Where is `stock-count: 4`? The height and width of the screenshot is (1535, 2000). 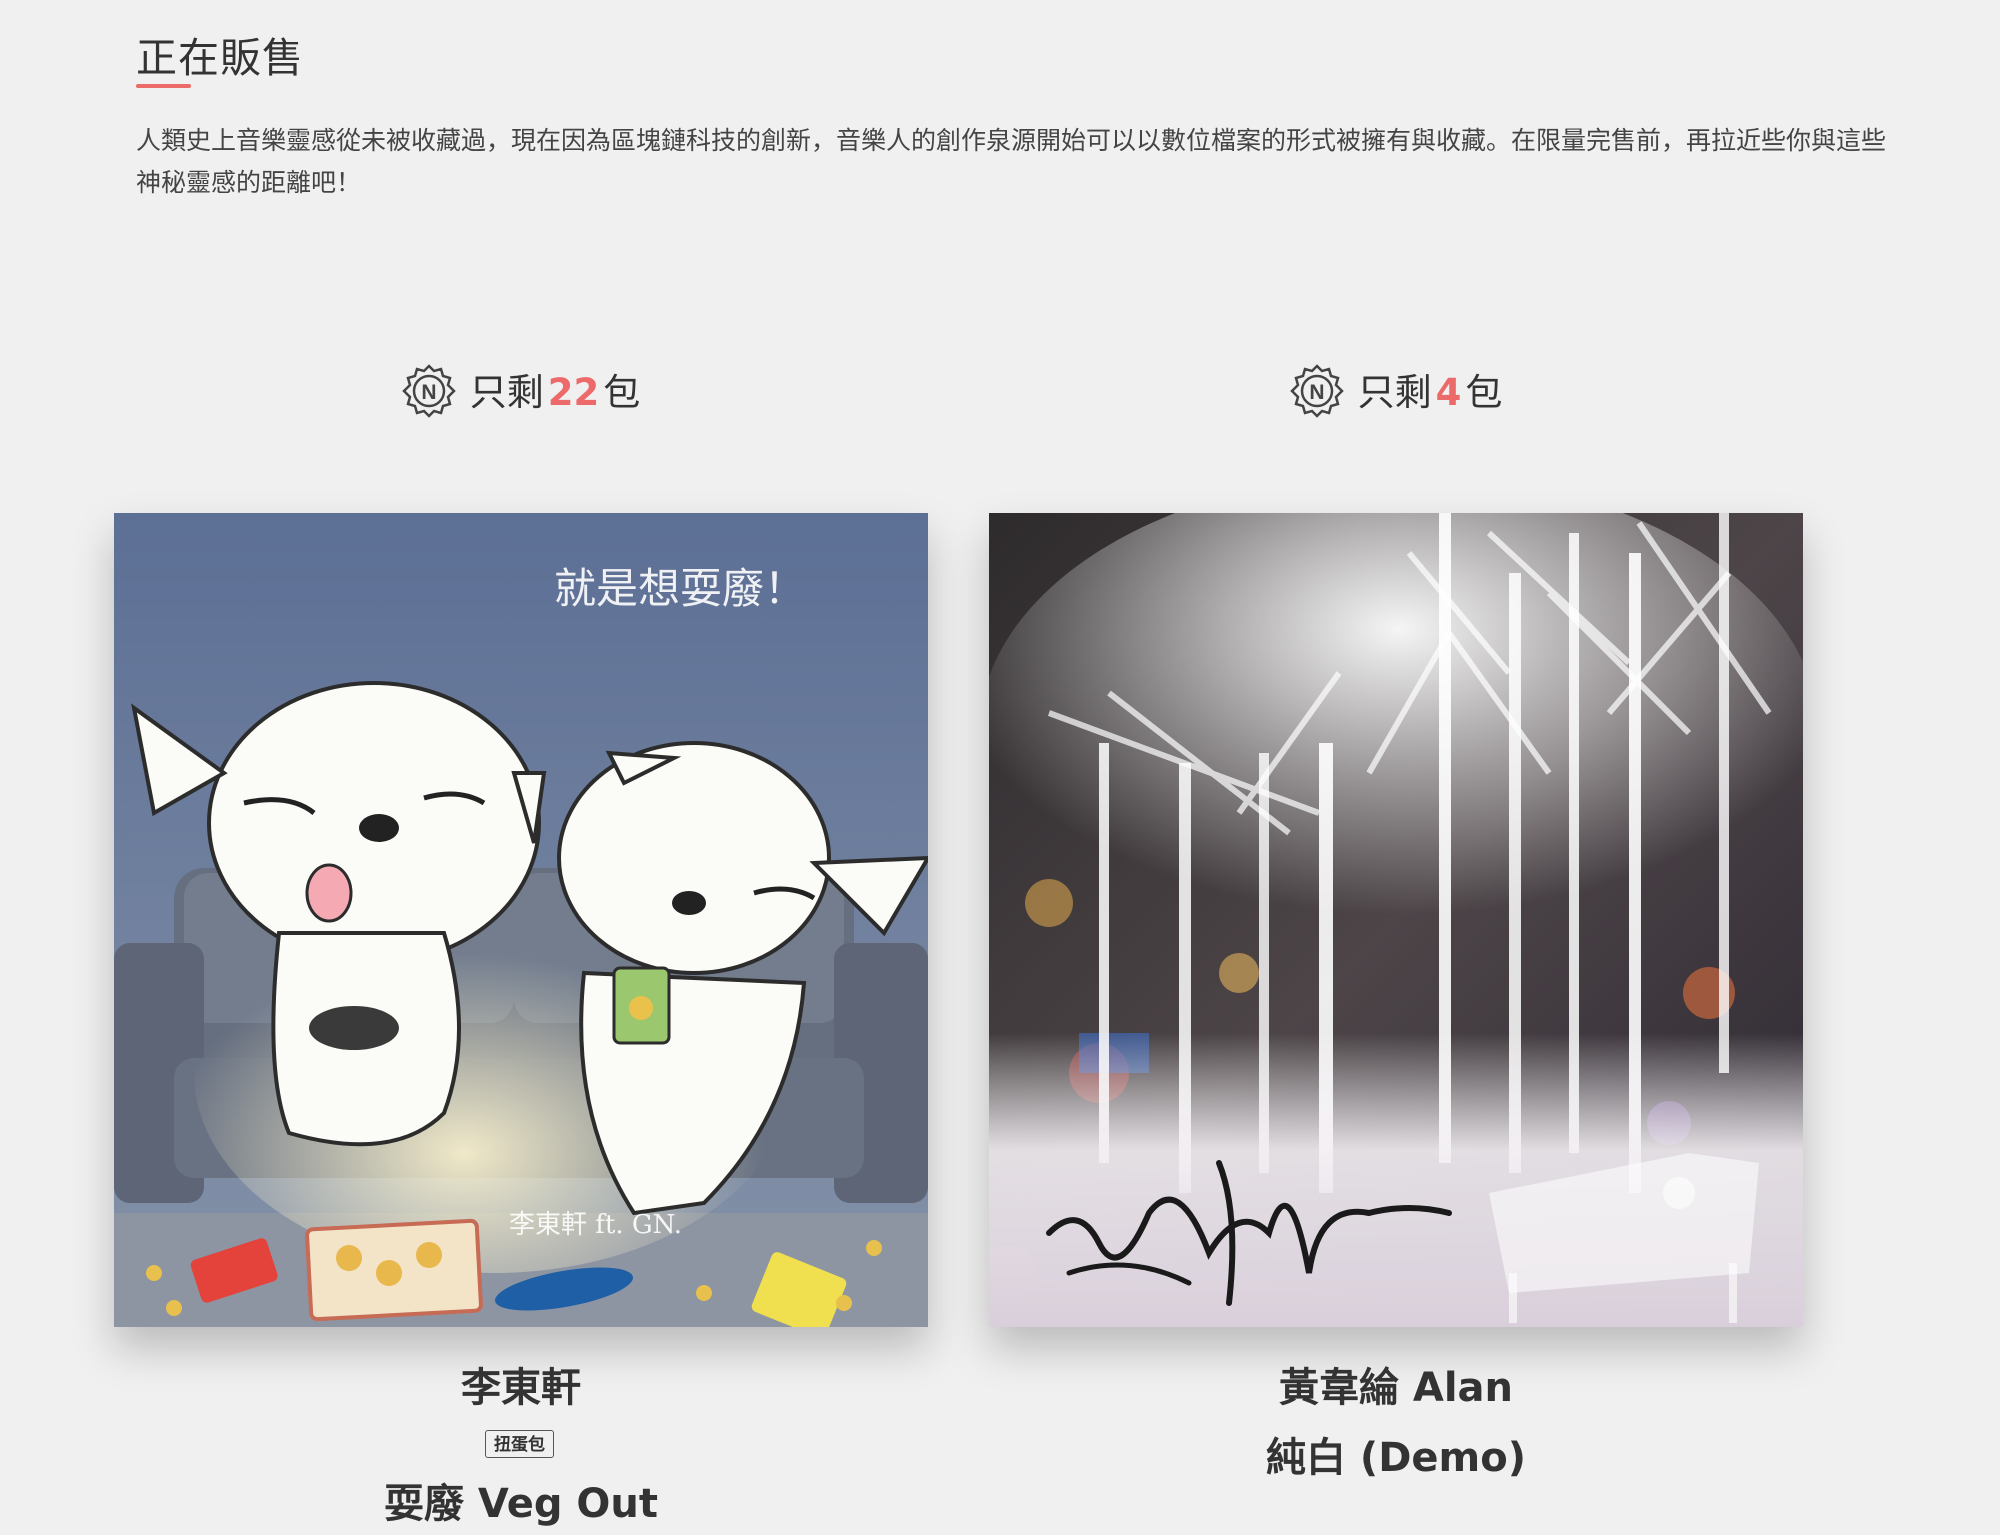
stock-count: 4 is located at coordinates (1448, 392).